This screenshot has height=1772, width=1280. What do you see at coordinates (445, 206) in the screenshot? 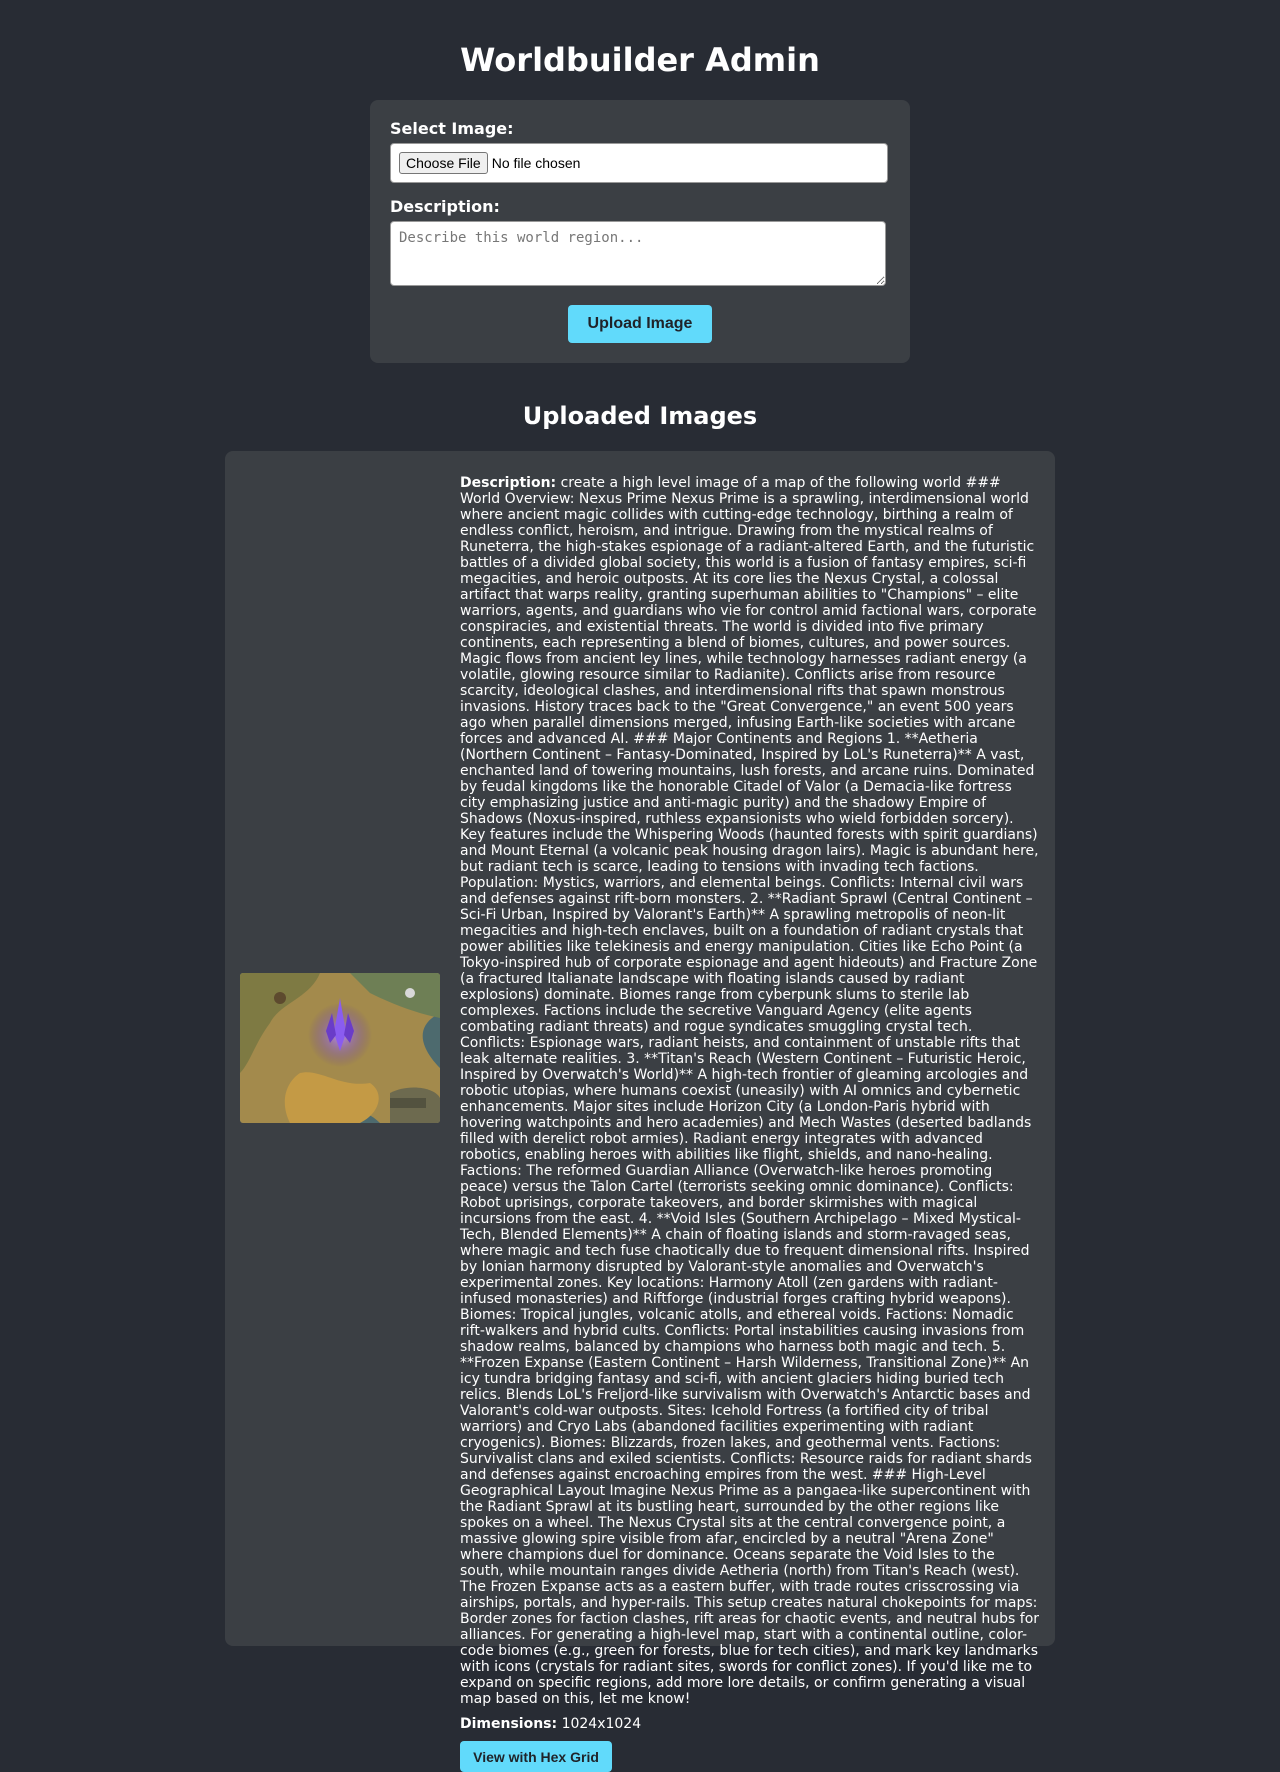
I see `description-label: Description:` at bounding box center [445, 206].